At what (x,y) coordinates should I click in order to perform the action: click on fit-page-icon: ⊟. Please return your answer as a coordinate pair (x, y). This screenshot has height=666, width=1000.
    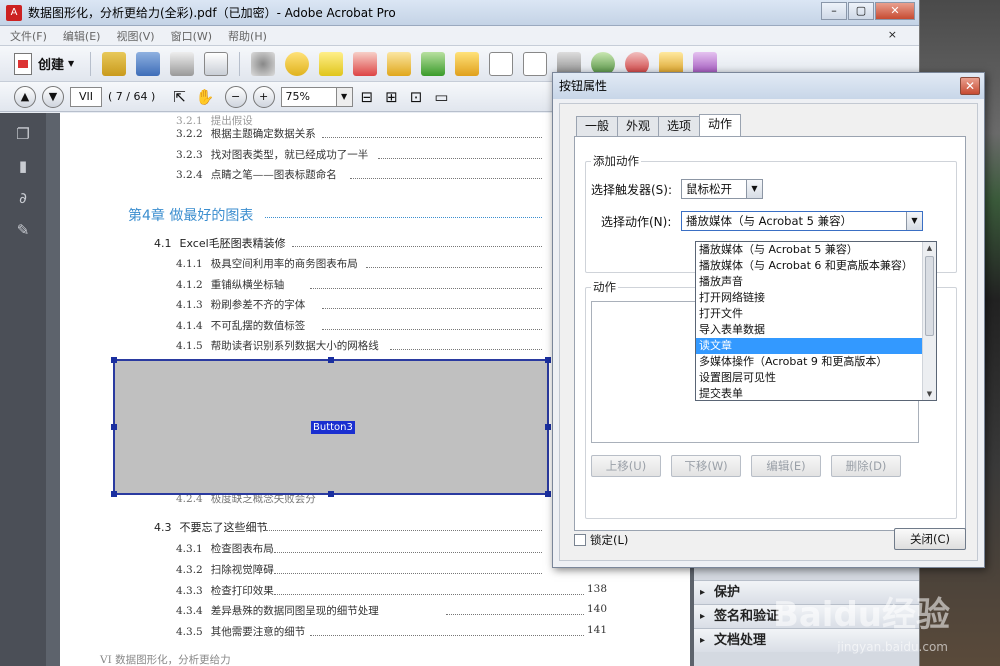
    Looking at the image, I should click on (367, 97).